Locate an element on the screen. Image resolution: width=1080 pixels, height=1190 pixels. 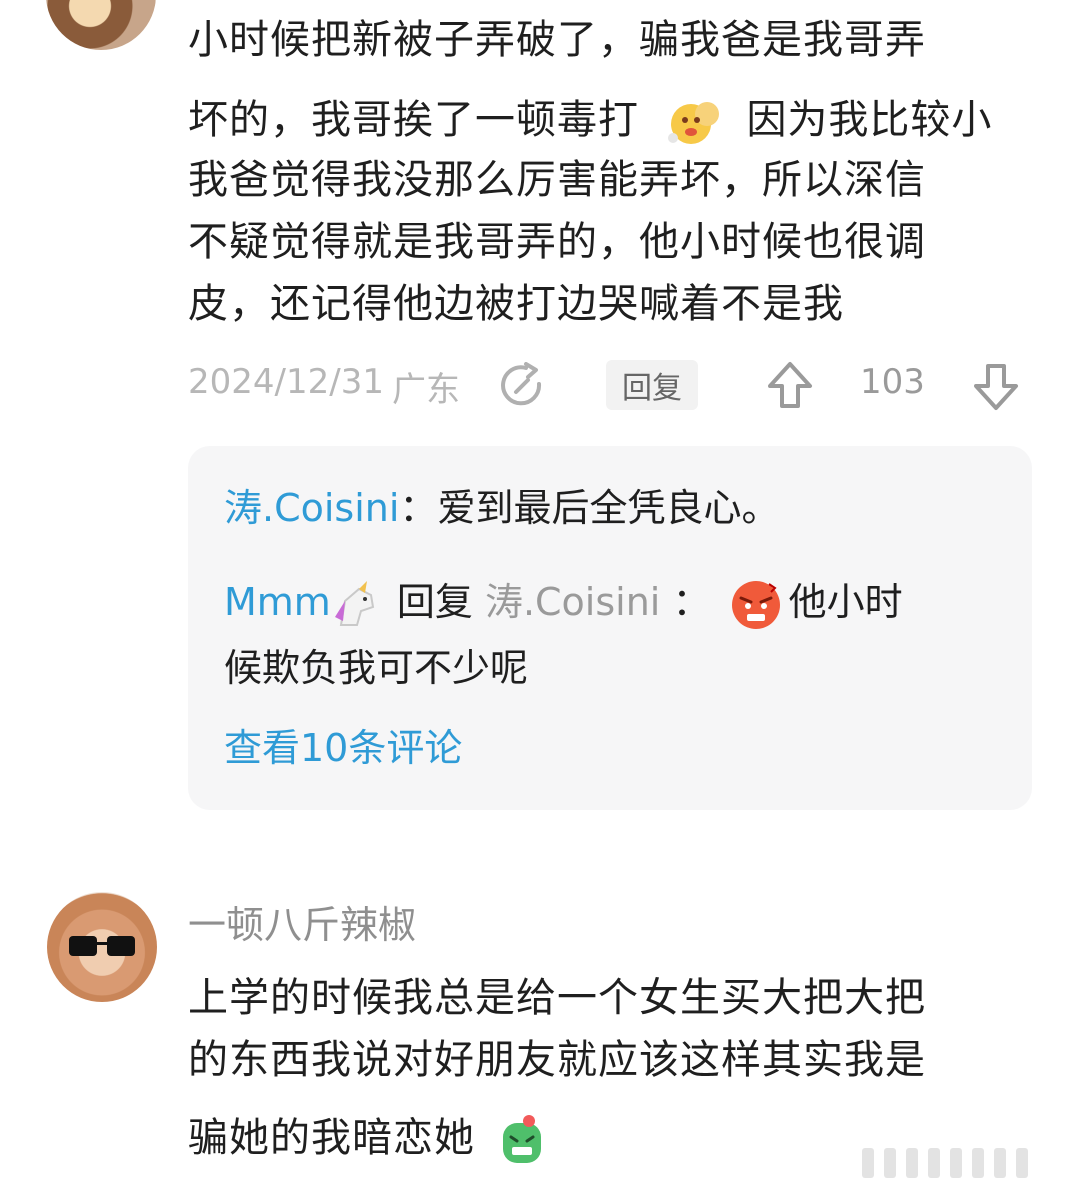
comment-text-line: 的东西我说对好朋友就应该这样其实我是 is located at coordinates (557, 1060).